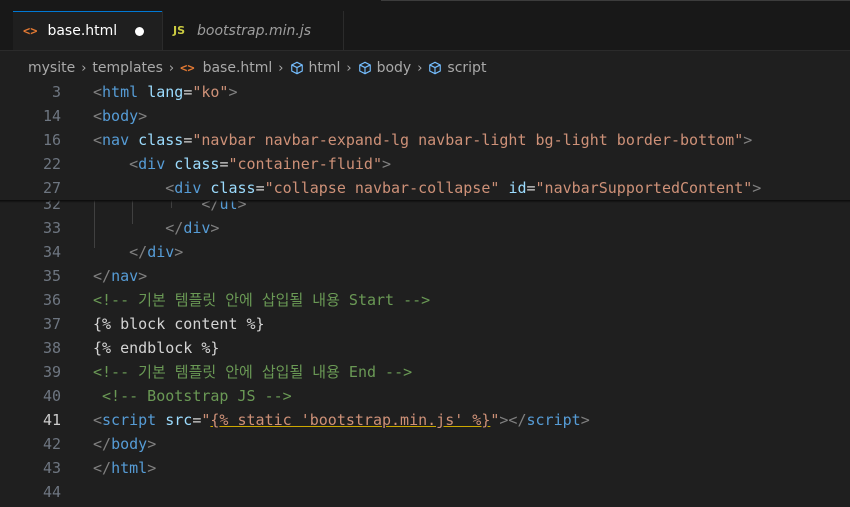  I want to click on code-line: 38 {% endblock %}, so click(425, 348).